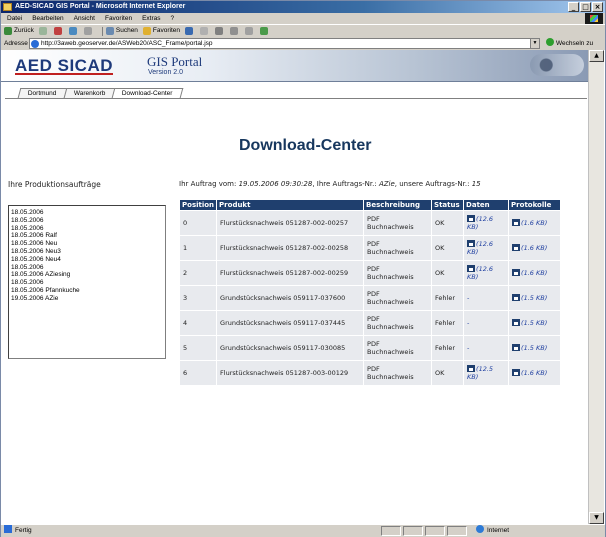 The image size is (606, 537). I want to click on col-daten: Daten, so click(486, 205).